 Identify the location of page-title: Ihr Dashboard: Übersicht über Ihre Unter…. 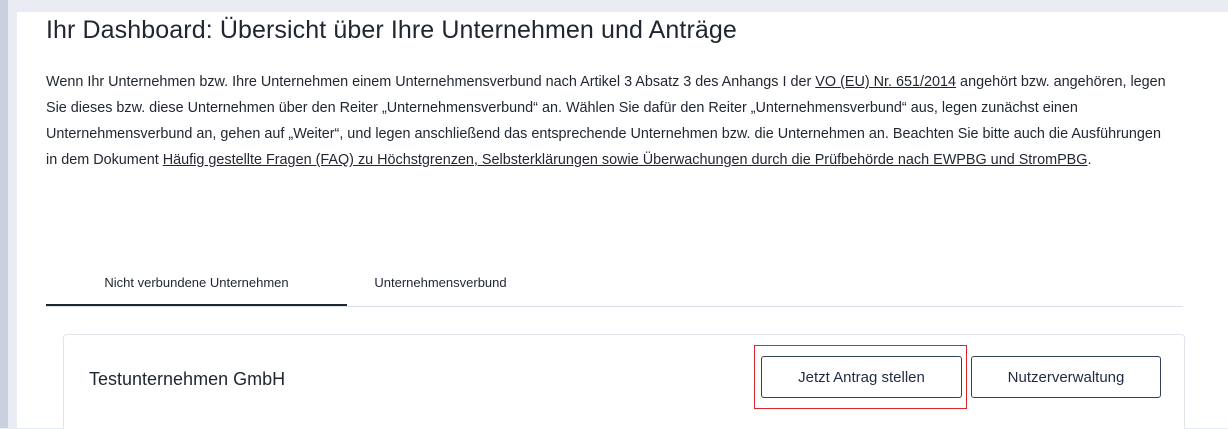
(391, 30).